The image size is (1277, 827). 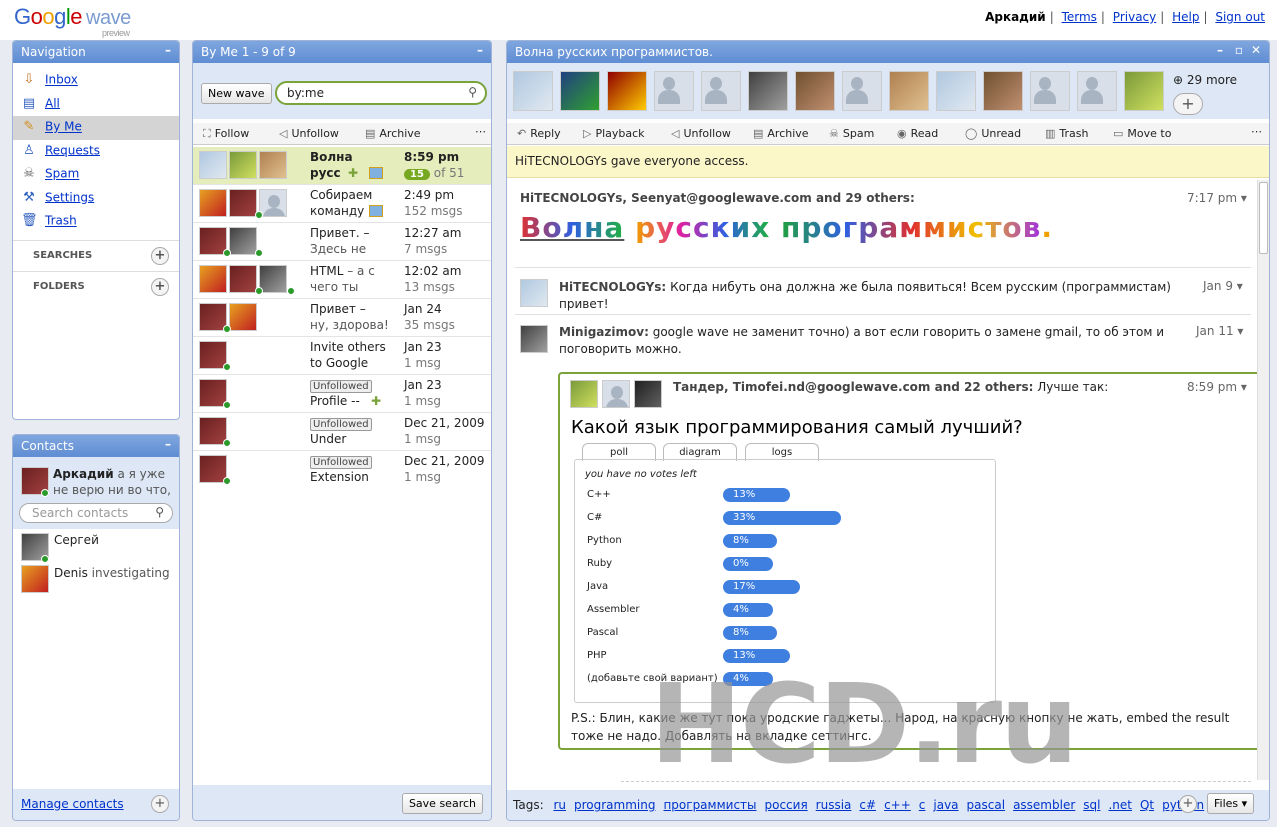 What do you see at coordinates (1044, 805) in the screenshot?
I see `tag-link: assembler` at bounding box center [1044, 805].